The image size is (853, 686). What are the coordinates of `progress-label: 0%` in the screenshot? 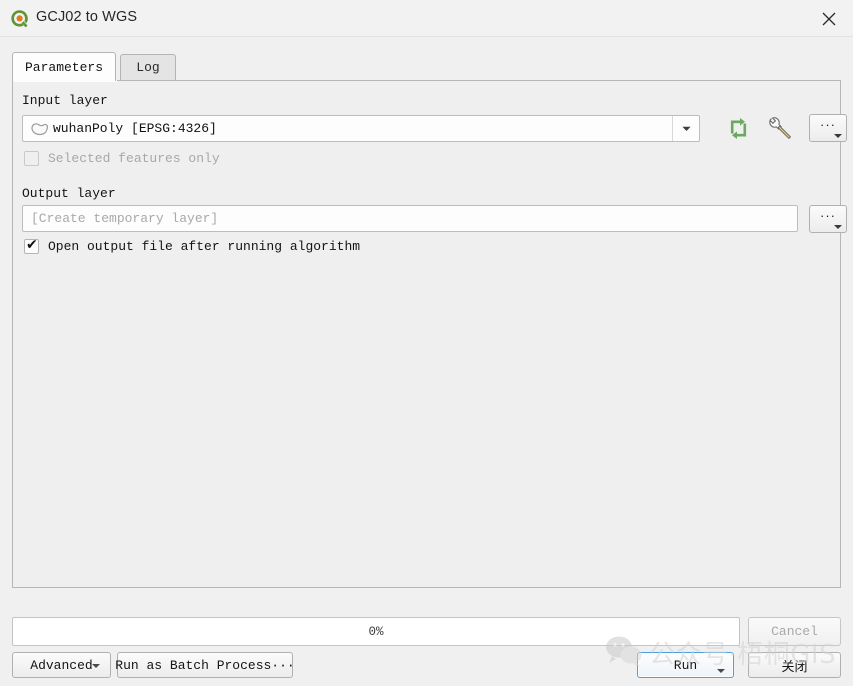 It's located at (376, 631).